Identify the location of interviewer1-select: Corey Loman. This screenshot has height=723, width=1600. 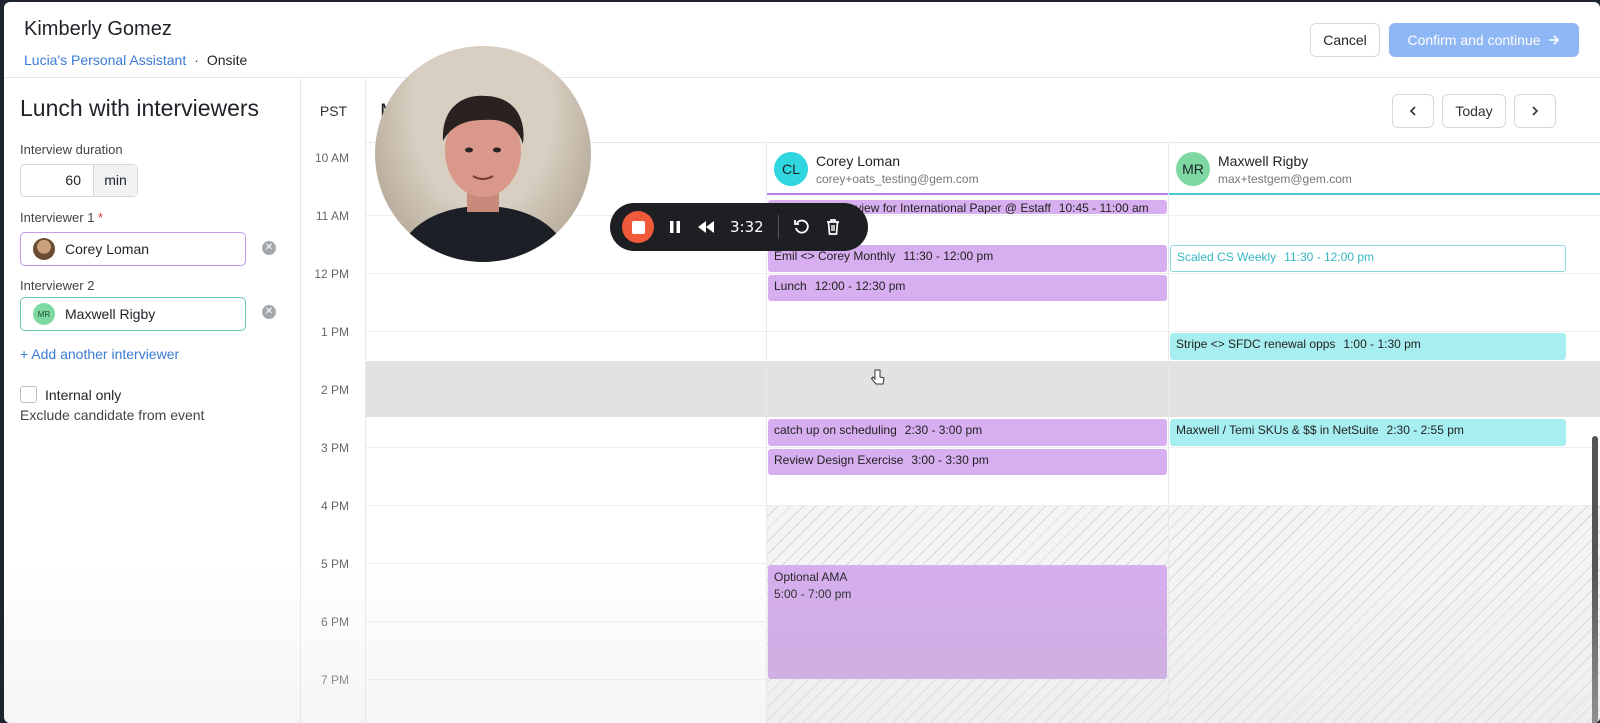
(133, 249).